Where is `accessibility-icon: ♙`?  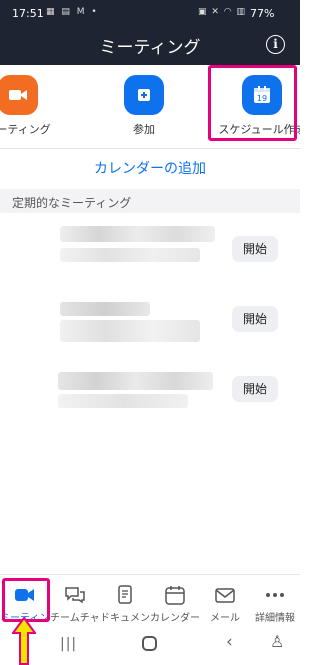 accessibility-icon: ♙ is located at coordinates (277, 641).